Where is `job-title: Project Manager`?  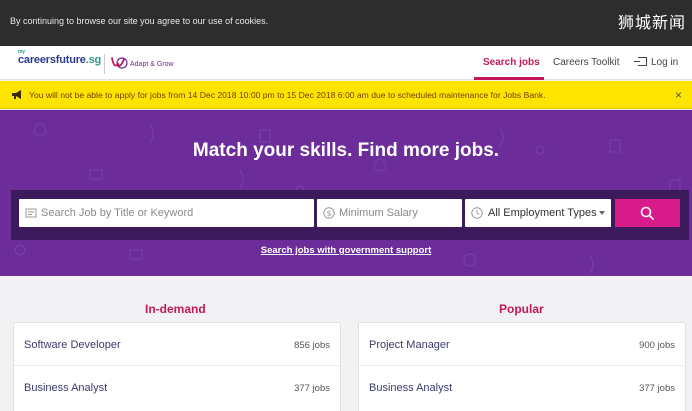 job-title: Project Manager is located at coordinates (409, 345).